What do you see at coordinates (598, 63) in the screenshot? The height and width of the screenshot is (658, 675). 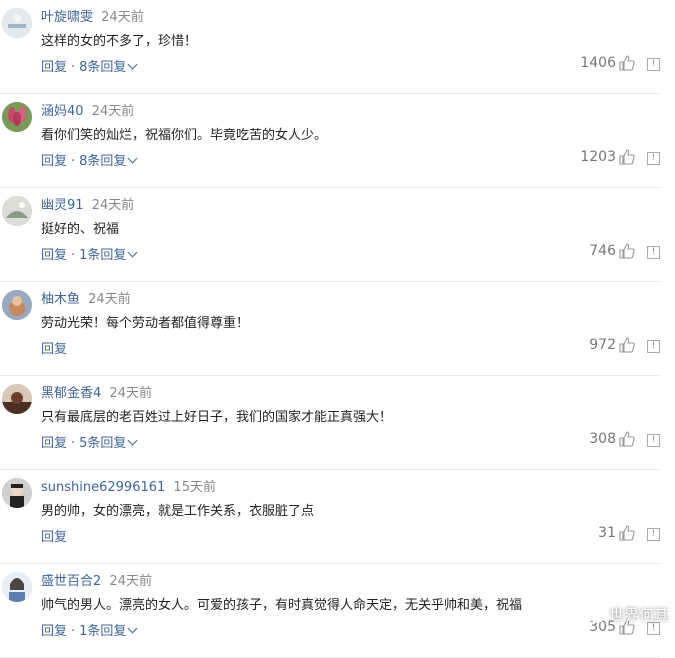 I see `like-count: 1406` at bounding box center [598, 63].